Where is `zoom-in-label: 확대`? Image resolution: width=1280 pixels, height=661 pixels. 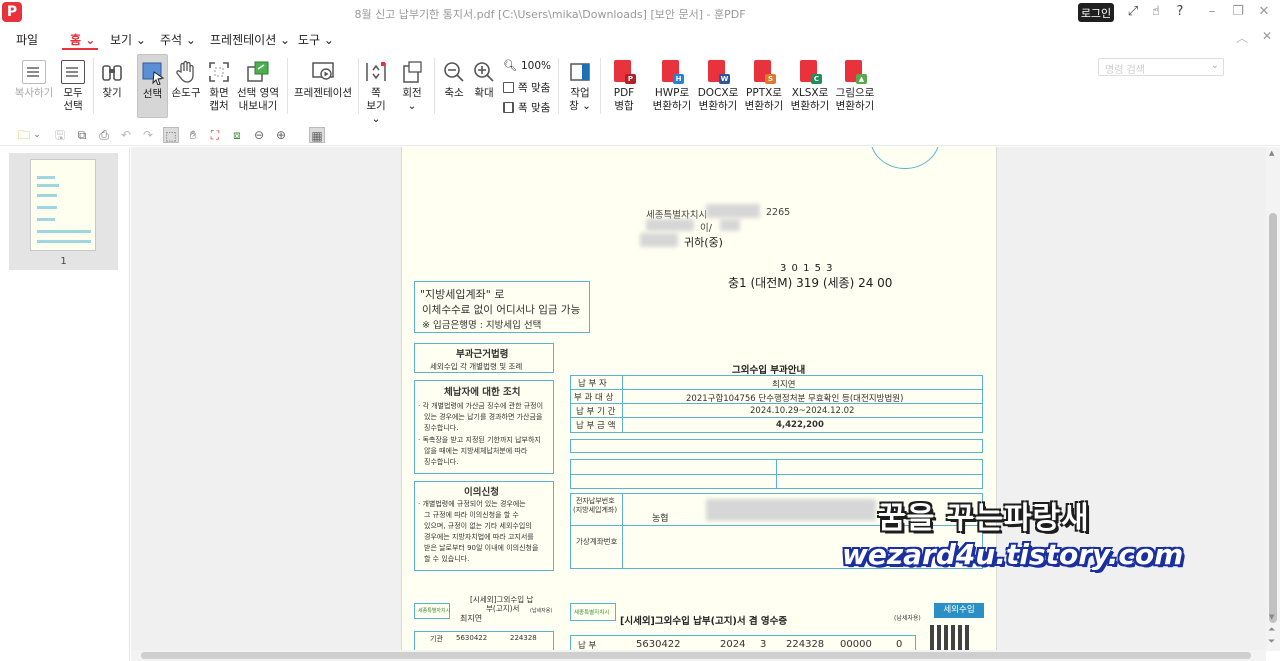
zoom-in-label: 확대 is located at coordinates (484, 93).